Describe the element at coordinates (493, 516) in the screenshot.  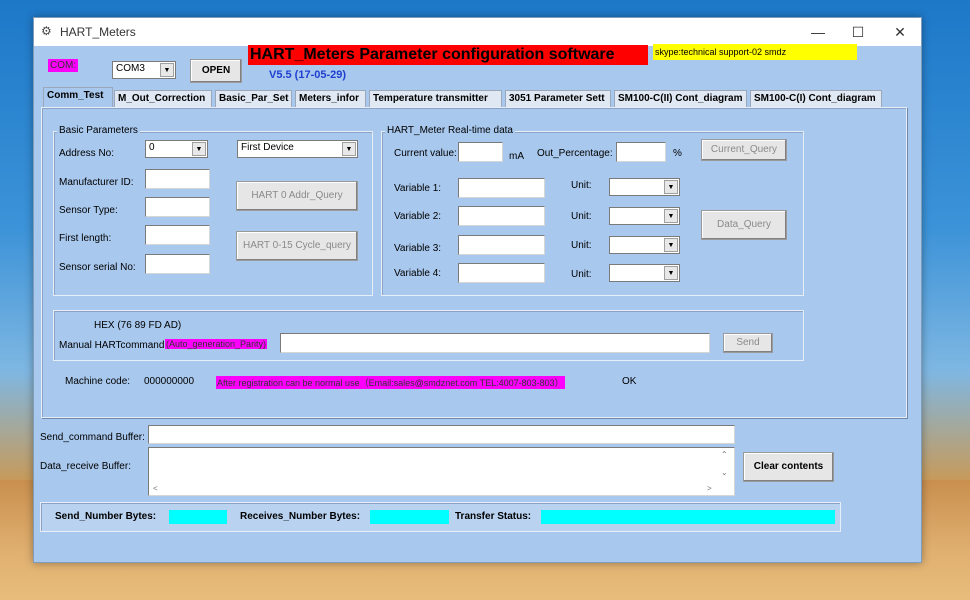
I see `transfer-status-label: Transfer Status:` at that location.